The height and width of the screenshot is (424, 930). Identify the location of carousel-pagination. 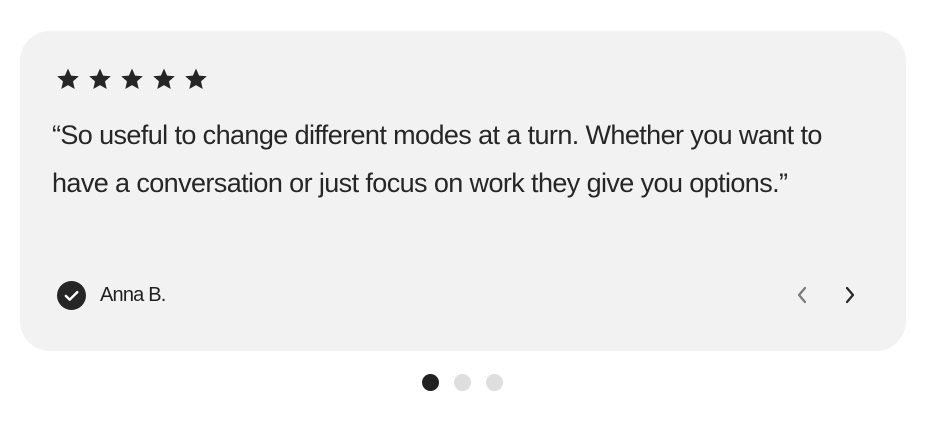
(462, 382).